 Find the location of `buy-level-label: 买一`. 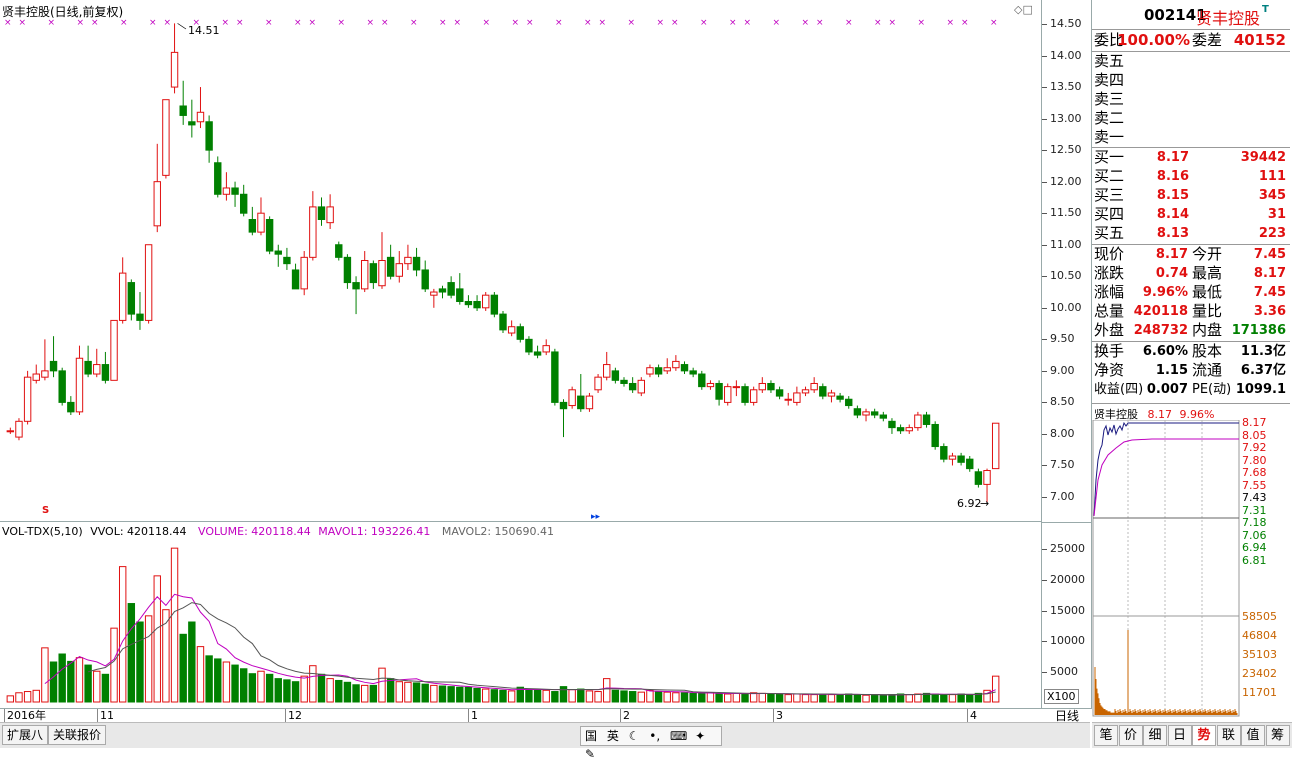

buy-level-label: 买一 is located at coordinates (1109, 157).